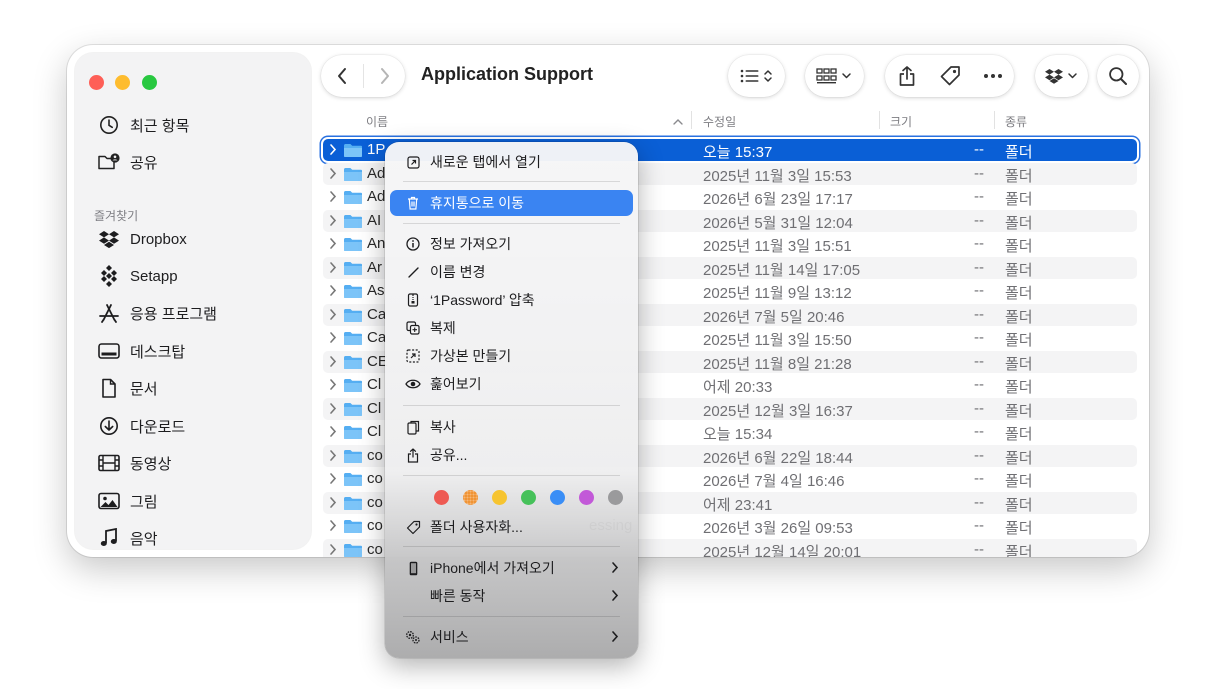  Describe the element at coordinates (157, 313) in the screenshot. I see `sidebar-item-applications: 응용 프로그램` at that location.